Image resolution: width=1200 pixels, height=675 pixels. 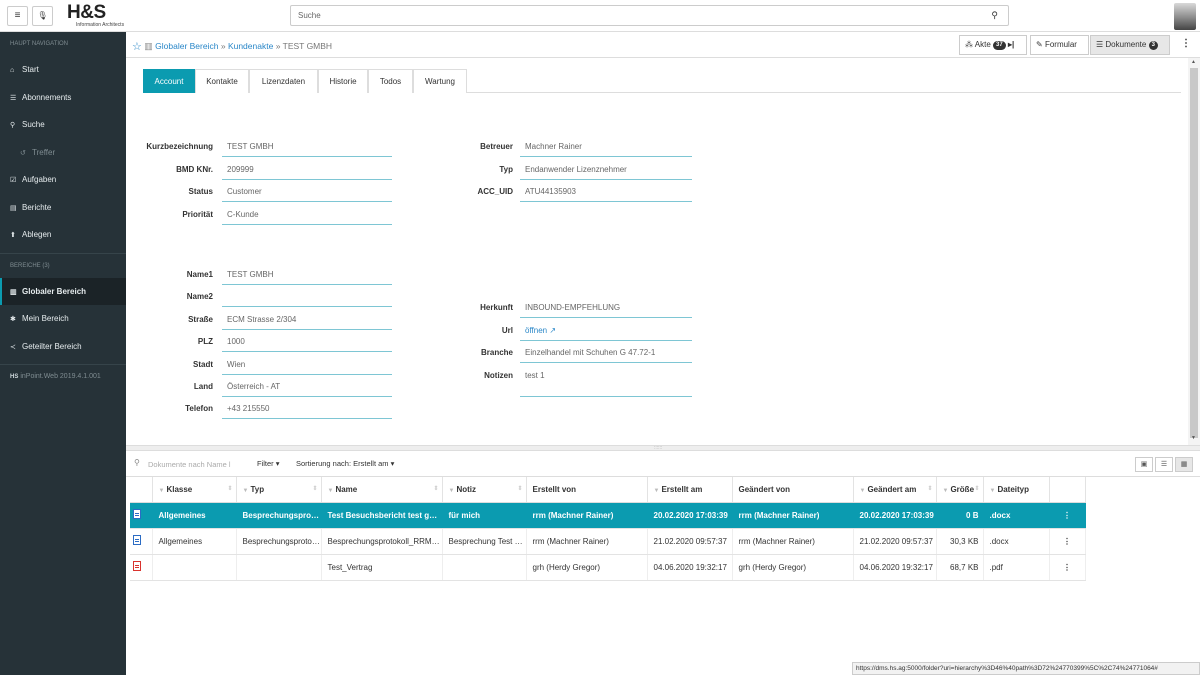 What do you see at coordinates (279, 490) in the screenshot?
I see `column-header-typ: ▼ Typ ⇕` at bounding box center [279, 490].